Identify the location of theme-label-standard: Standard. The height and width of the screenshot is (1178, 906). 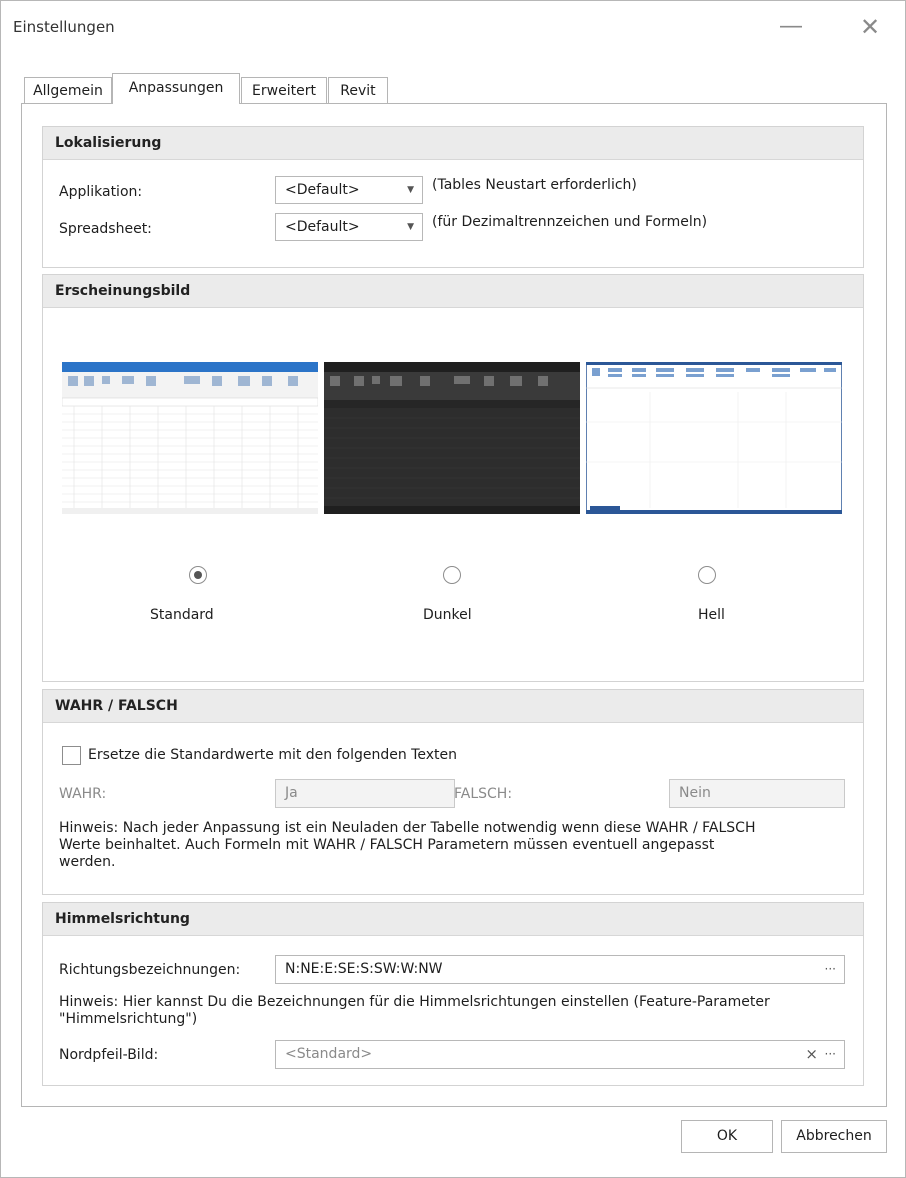
(182, 615).